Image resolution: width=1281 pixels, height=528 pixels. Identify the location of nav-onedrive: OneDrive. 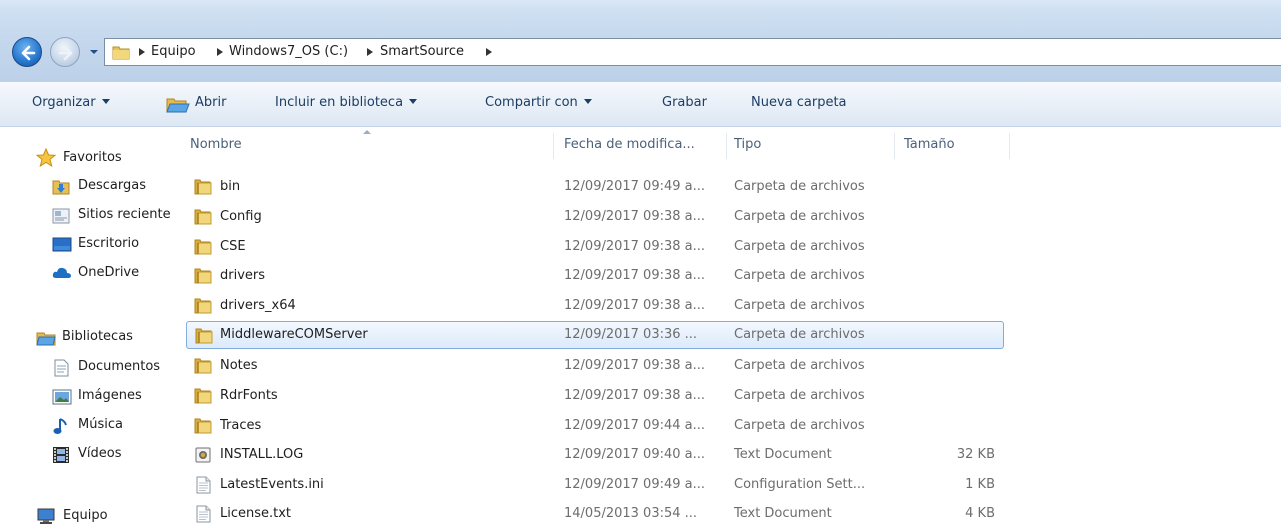
(111, 274).